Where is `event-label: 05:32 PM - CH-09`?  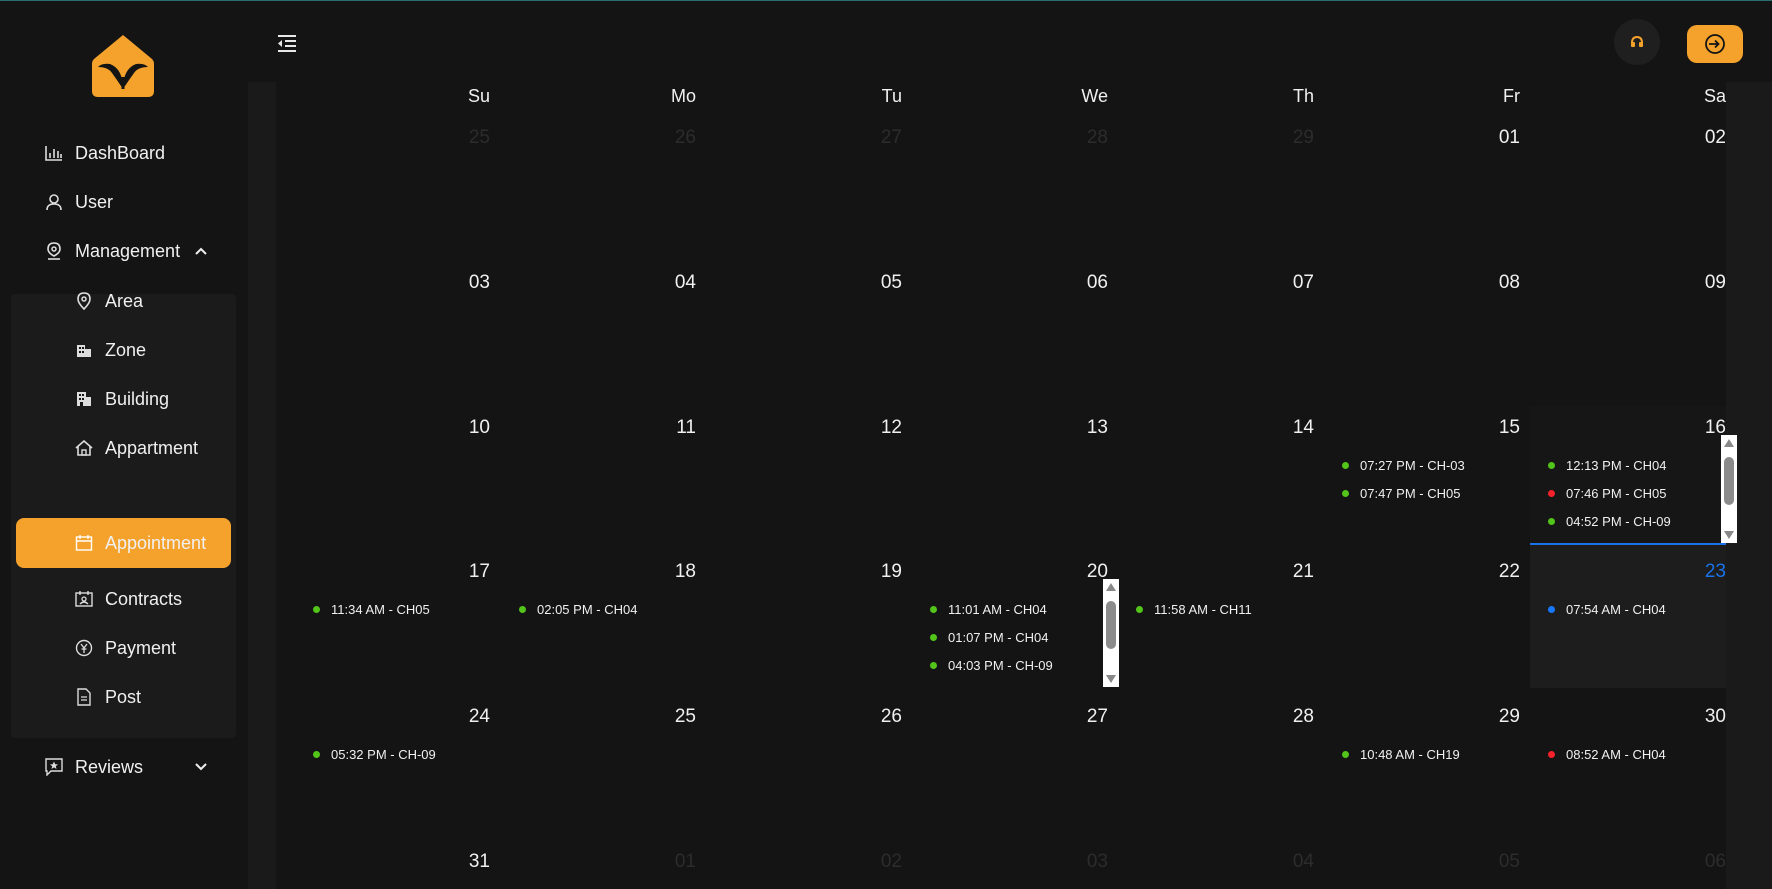 event-label: 05:32 PM - CH-09 is located at coordinates (383, 754).